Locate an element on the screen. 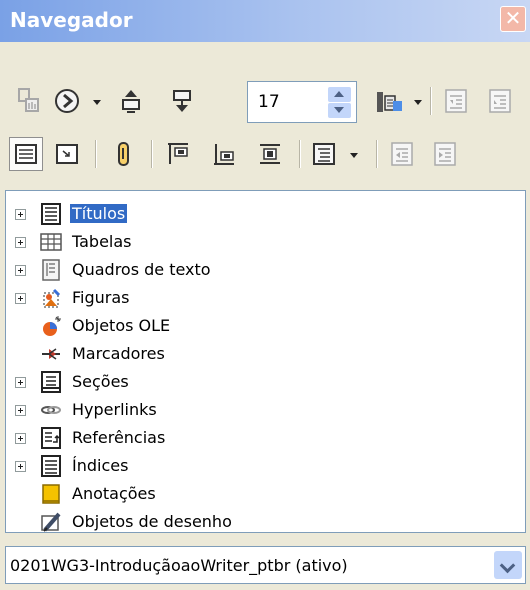  heading-levels-button is located at coordinates (324, 154).